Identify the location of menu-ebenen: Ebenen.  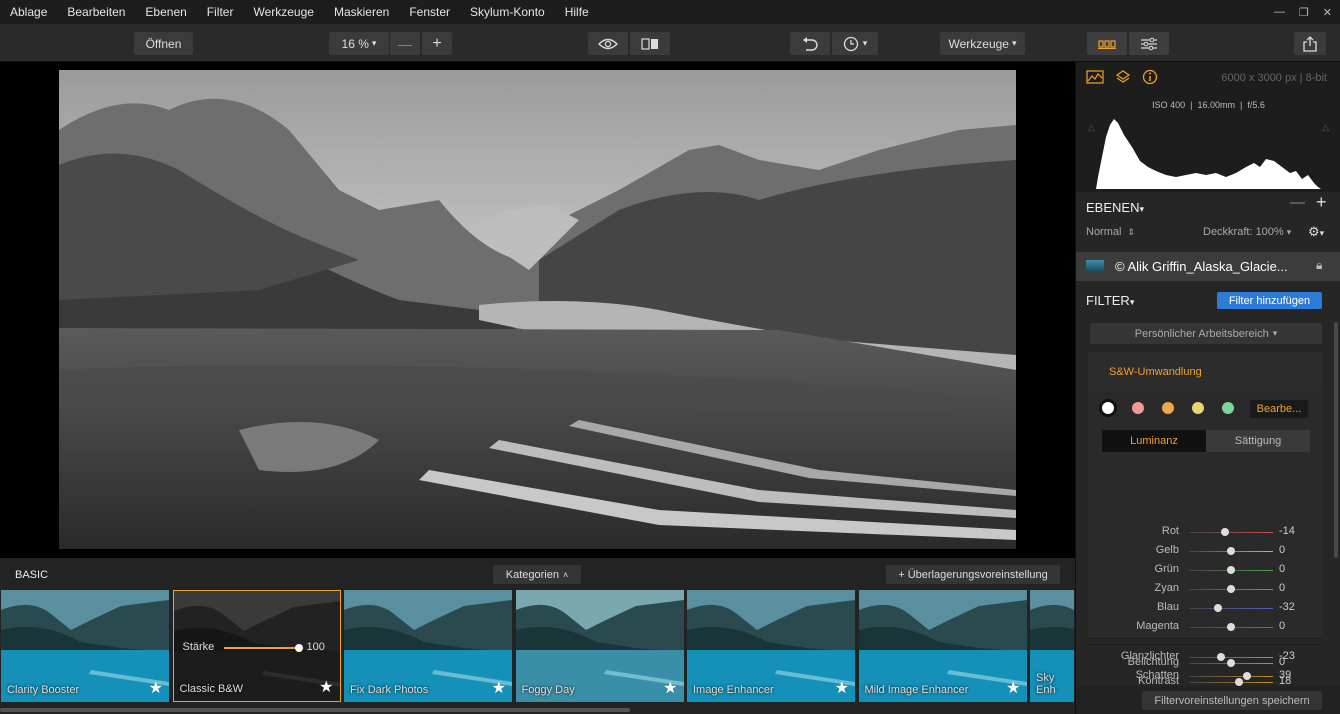
(165, 12).